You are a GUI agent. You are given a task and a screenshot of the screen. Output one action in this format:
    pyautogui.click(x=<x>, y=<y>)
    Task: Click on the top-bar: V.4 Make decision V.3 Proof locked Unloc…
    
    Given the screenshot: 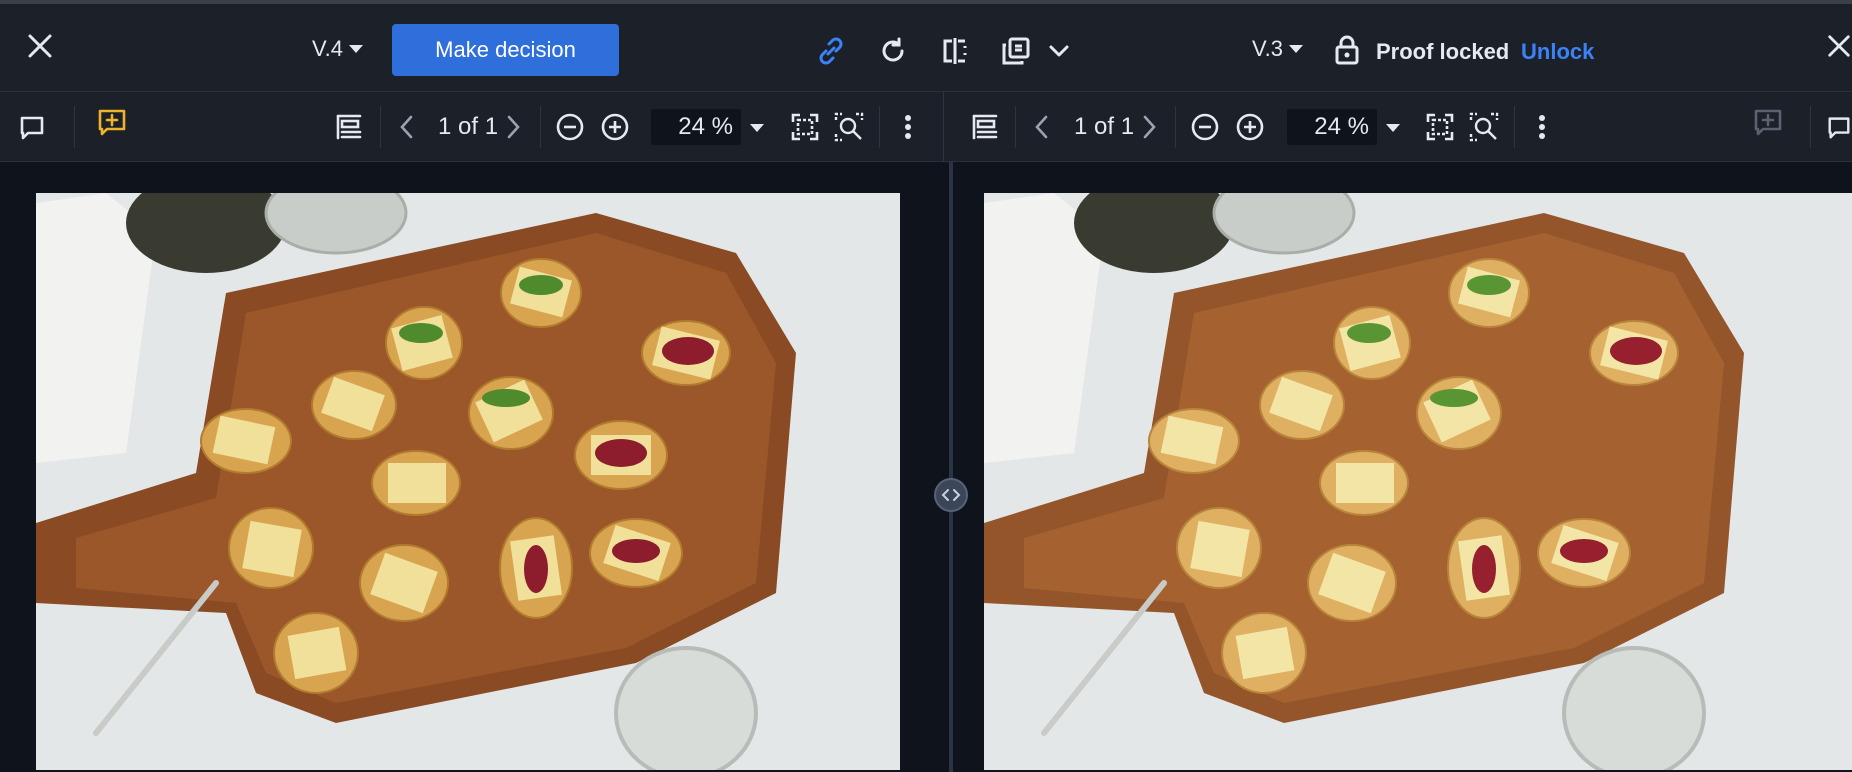 What is the action you would take?
    pyautogui.click(x=926, y=46)
    